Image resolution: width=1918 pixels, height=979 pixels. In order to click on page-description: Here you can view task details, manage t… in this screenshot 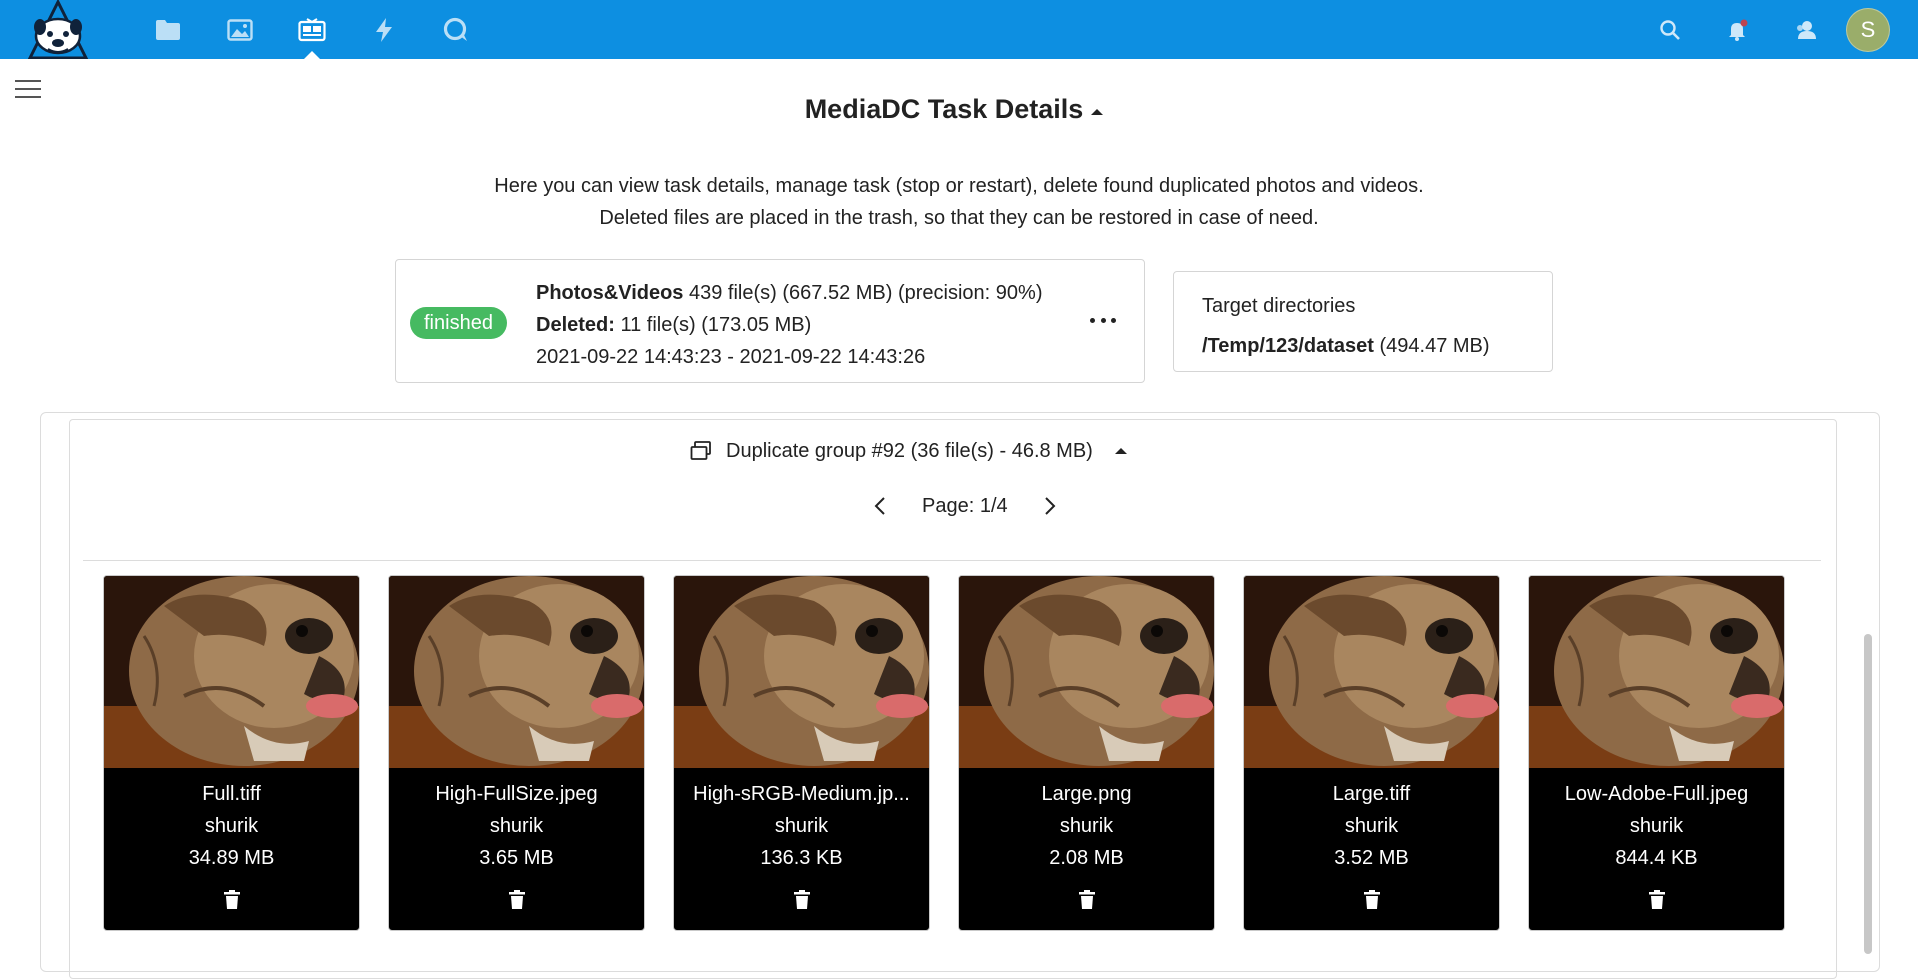, I will do `click(959, 202)`.